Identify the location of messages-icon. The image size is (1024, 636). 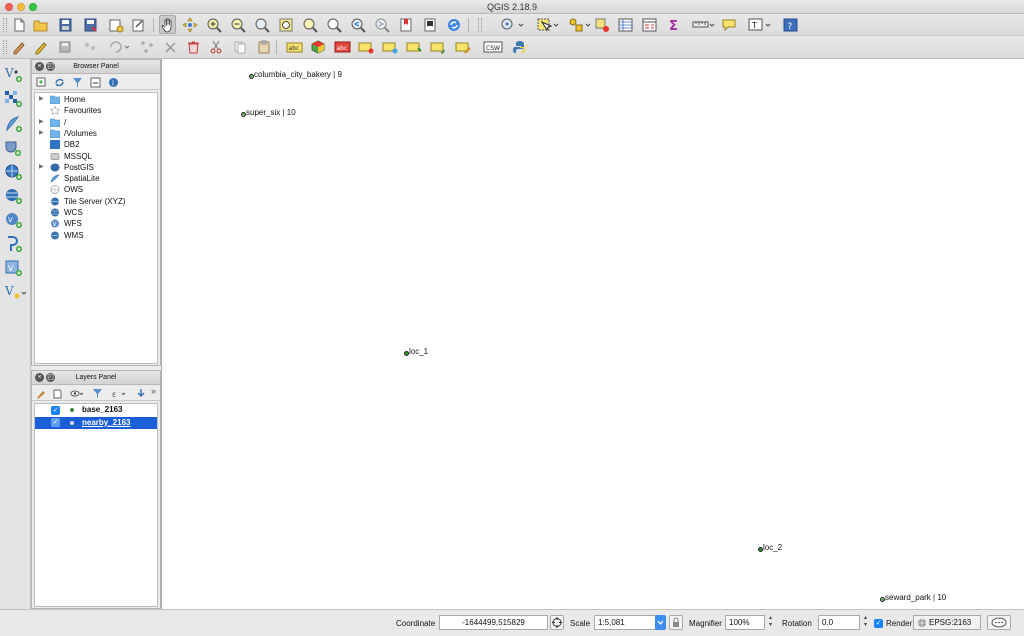
(999, 622).